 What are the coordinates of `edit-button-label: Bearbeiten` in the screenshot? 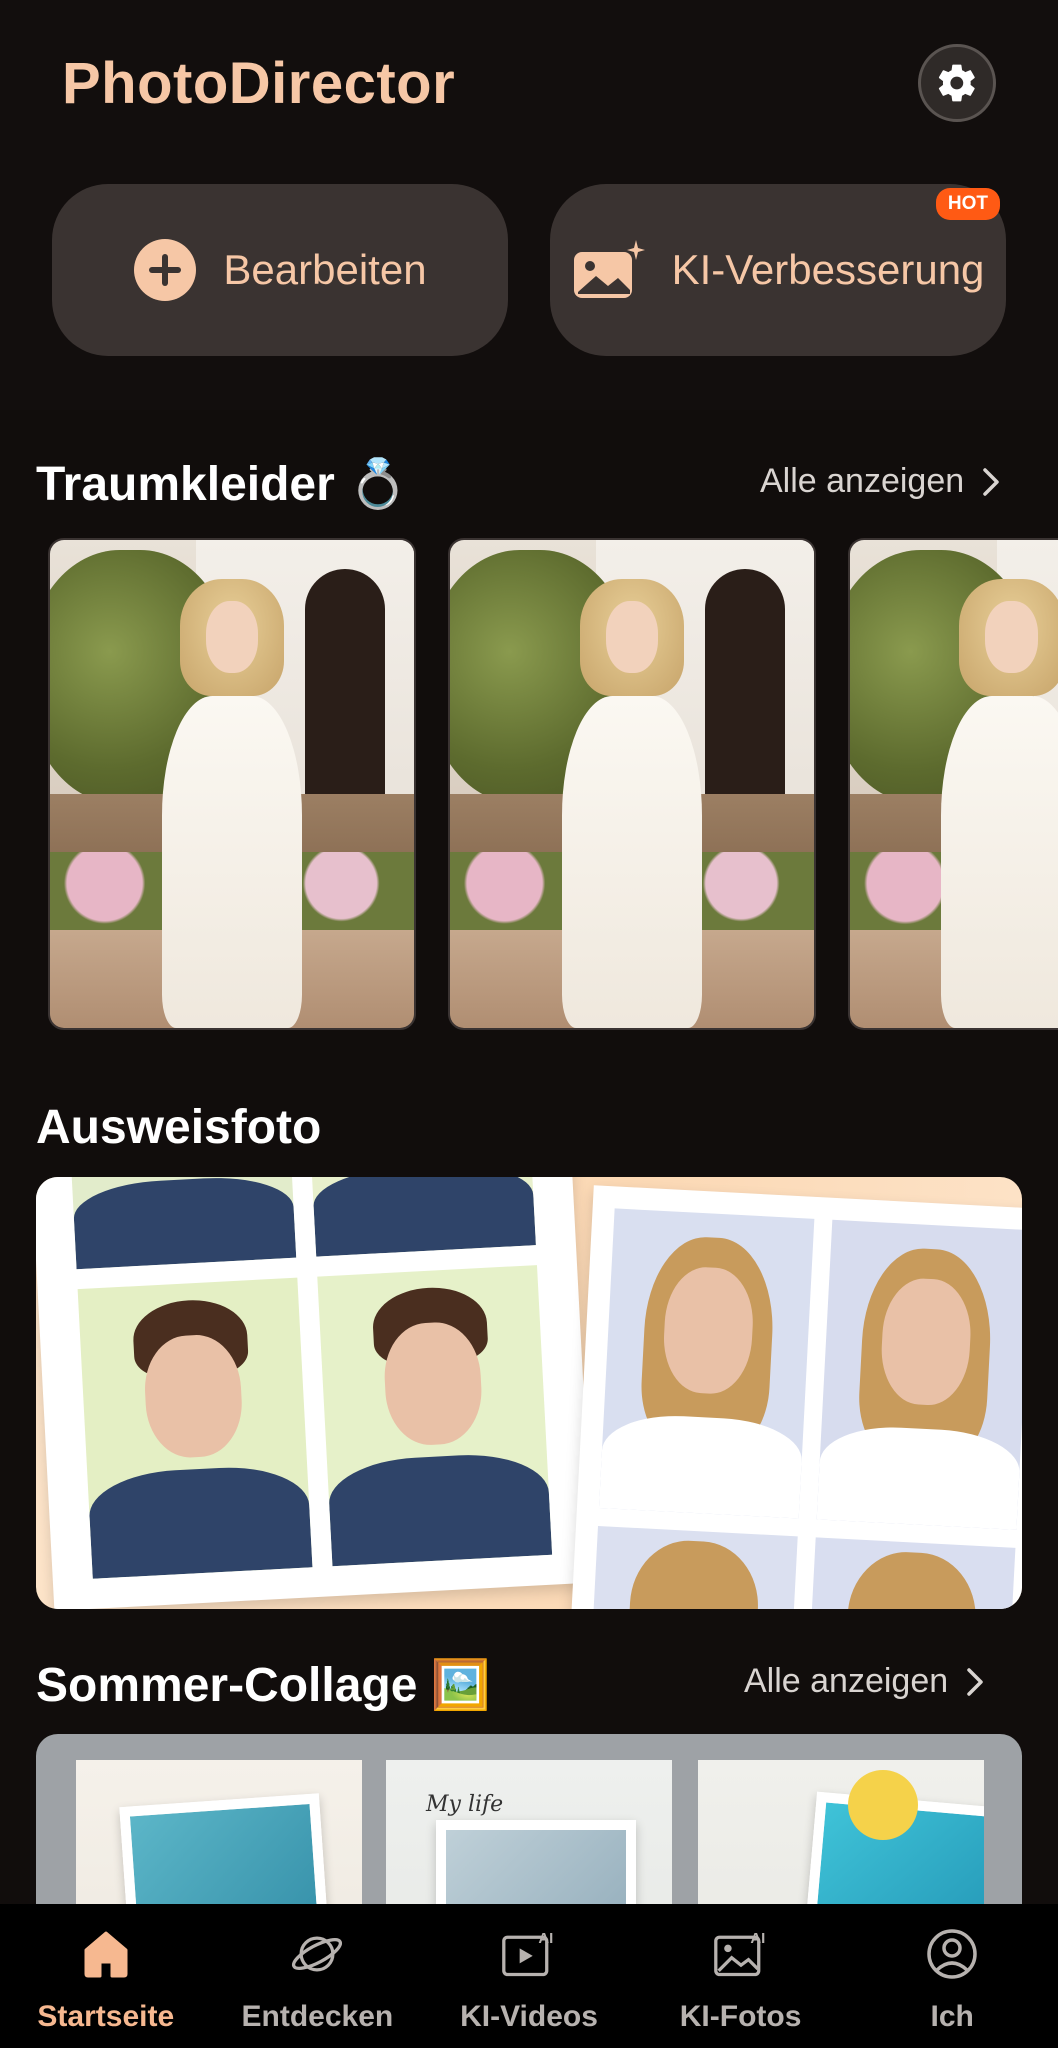 It's located at (325, 269).